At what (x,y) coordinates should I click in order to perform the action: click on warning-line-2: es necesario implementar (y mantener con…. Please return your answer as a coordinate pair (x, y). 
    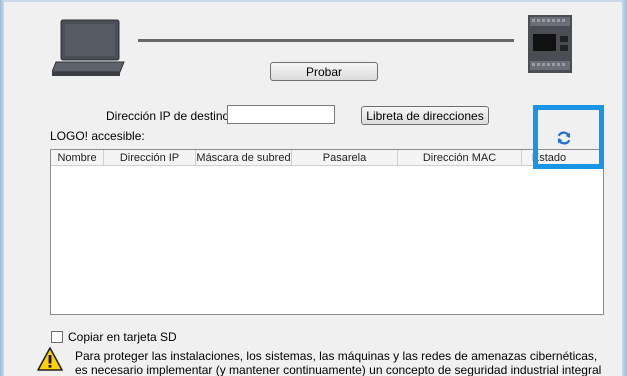
    Looking at the image, I should click on (338, 369).